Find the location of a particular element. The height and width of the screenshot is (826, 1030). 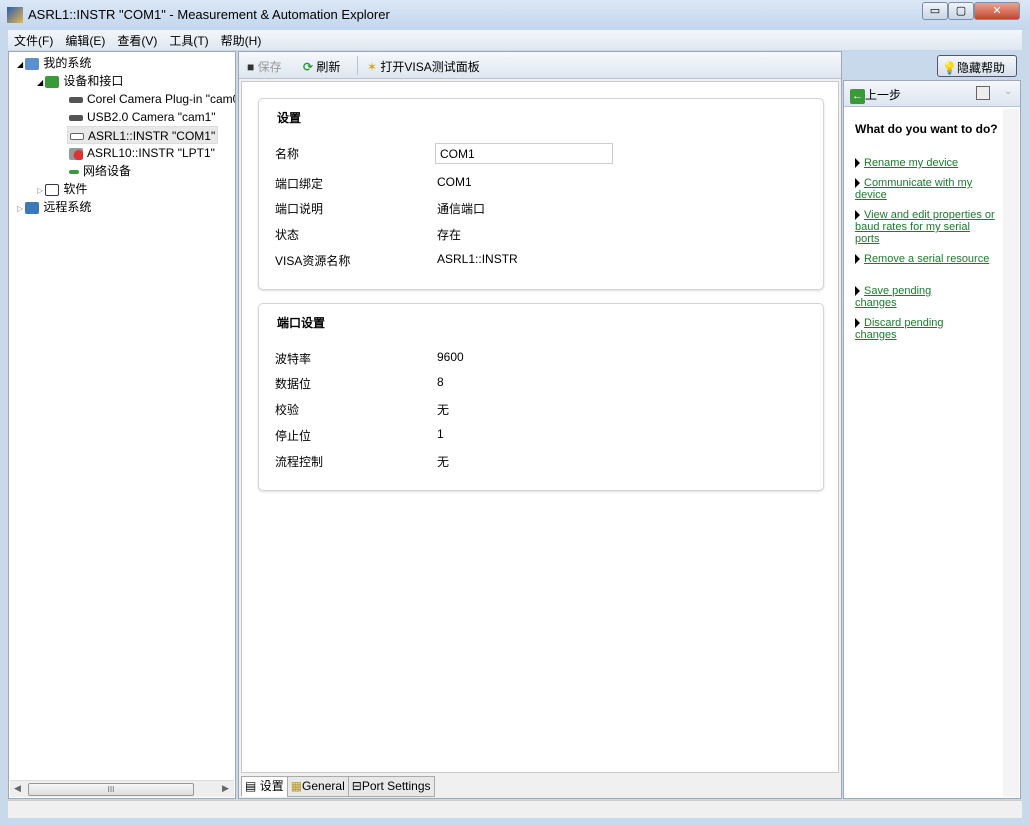

help-link-communicate: Communicate with my device is located at coordinates (925, 189).